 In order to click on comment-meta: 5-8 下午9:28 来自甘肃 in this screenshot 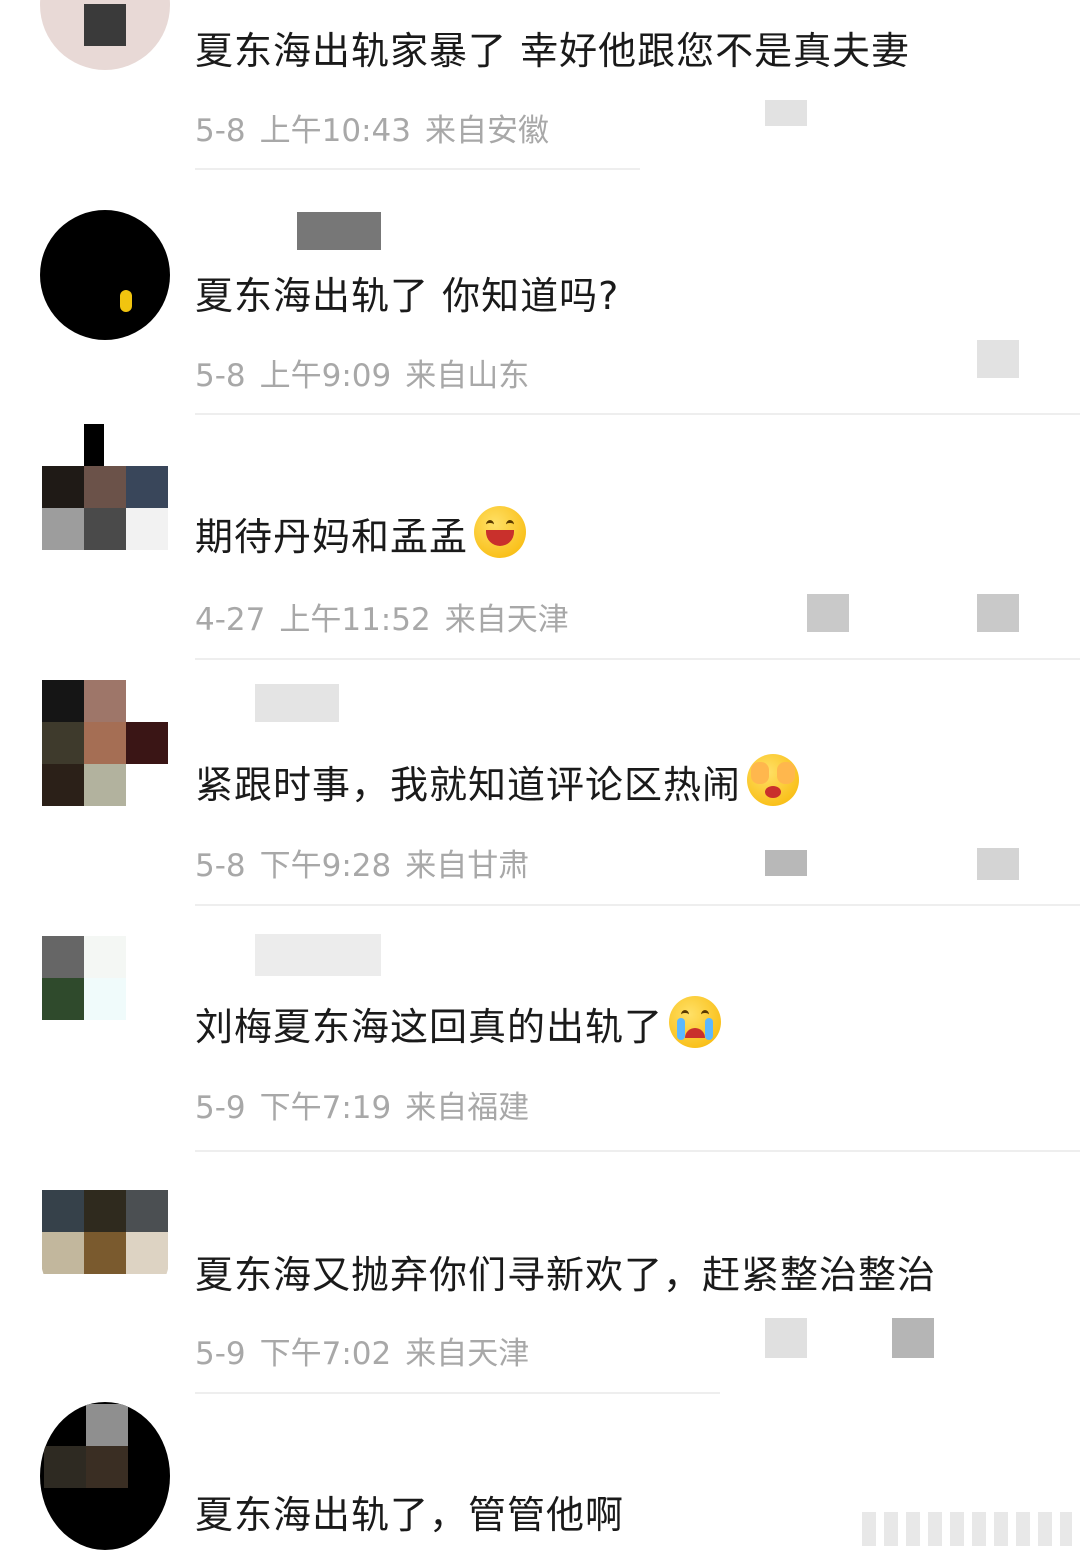, I will do `click(362, 862)`.